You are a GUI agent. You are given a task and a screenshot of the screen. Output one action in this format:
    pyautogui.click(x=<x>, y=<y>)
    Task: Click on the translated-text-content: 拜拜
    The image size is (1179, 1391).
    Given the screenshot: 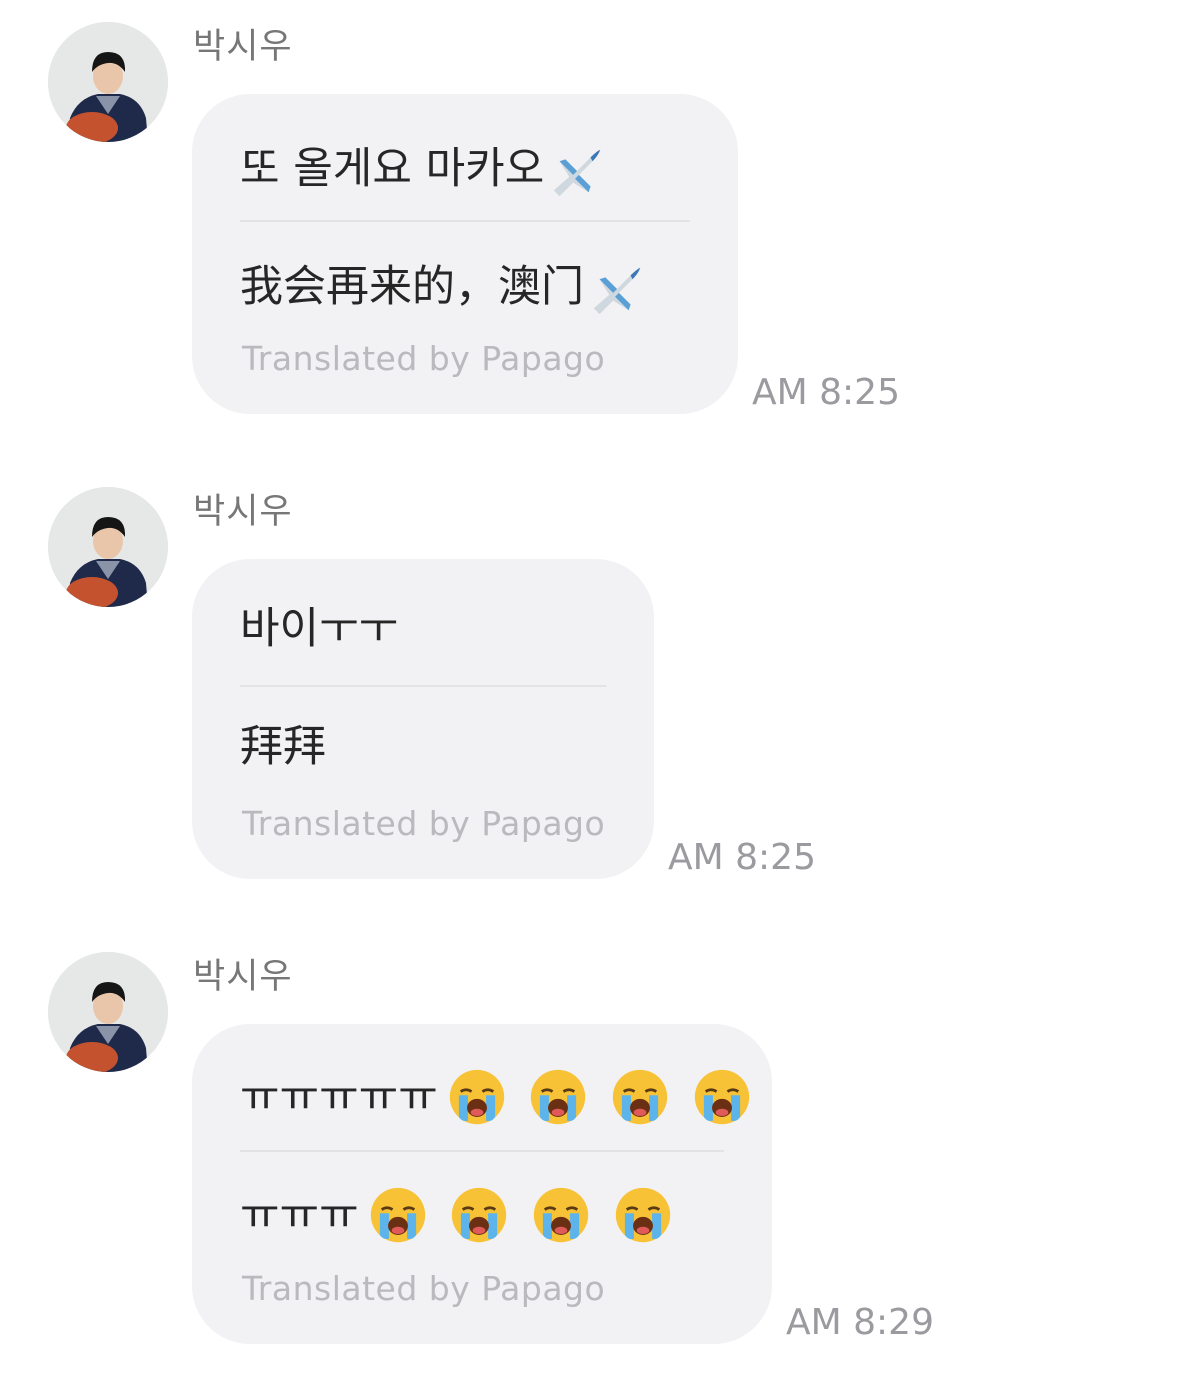 What is the action you would take?
    pyautogui.click(x=283, y=747)
    